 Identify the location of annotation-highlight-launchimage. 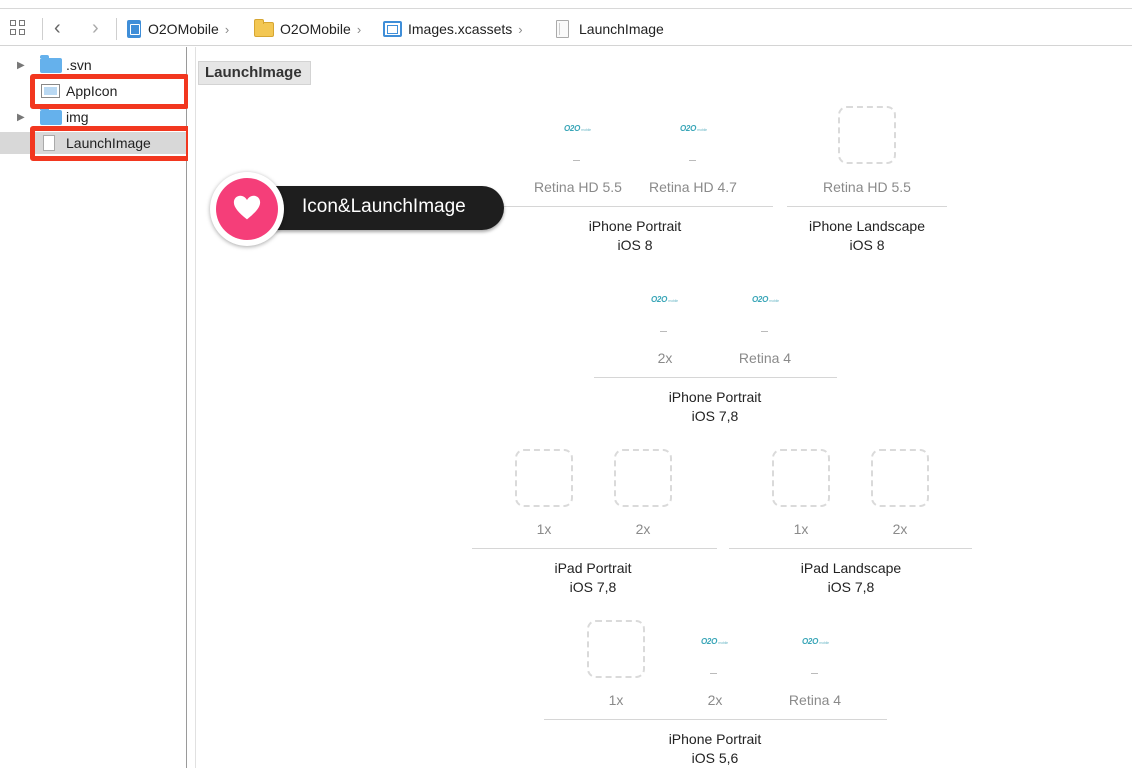
(110, 143).